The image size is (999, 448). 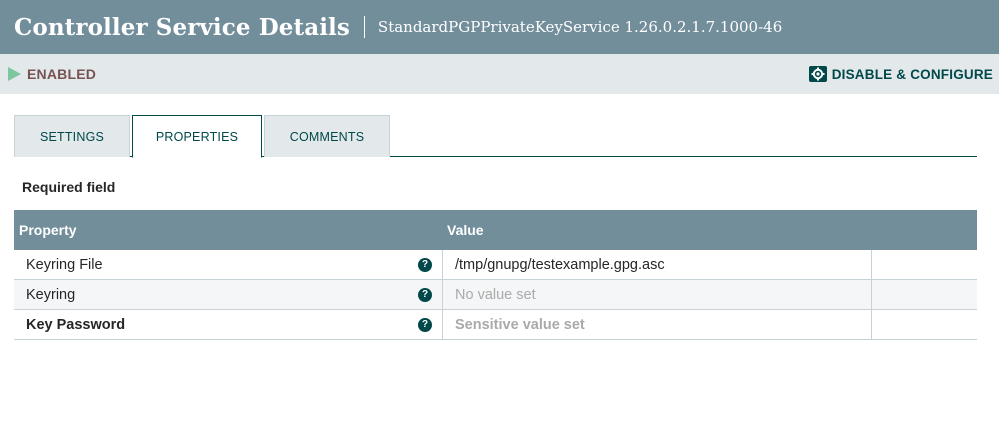 I want to click on property-name-cell: Keyring File ?, so click(x=228, y=264).